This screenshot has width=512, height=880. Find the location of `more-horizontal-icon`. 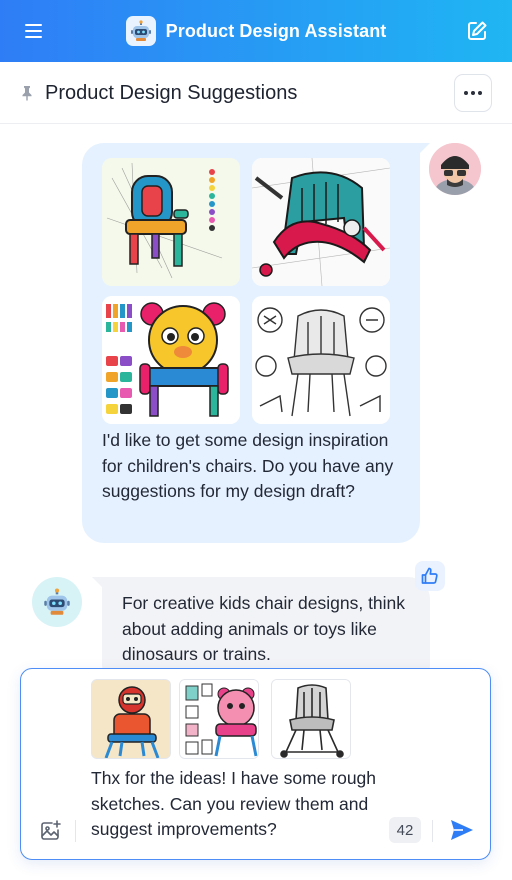

more-horizontal-icon is located at coordinates (466, 93).